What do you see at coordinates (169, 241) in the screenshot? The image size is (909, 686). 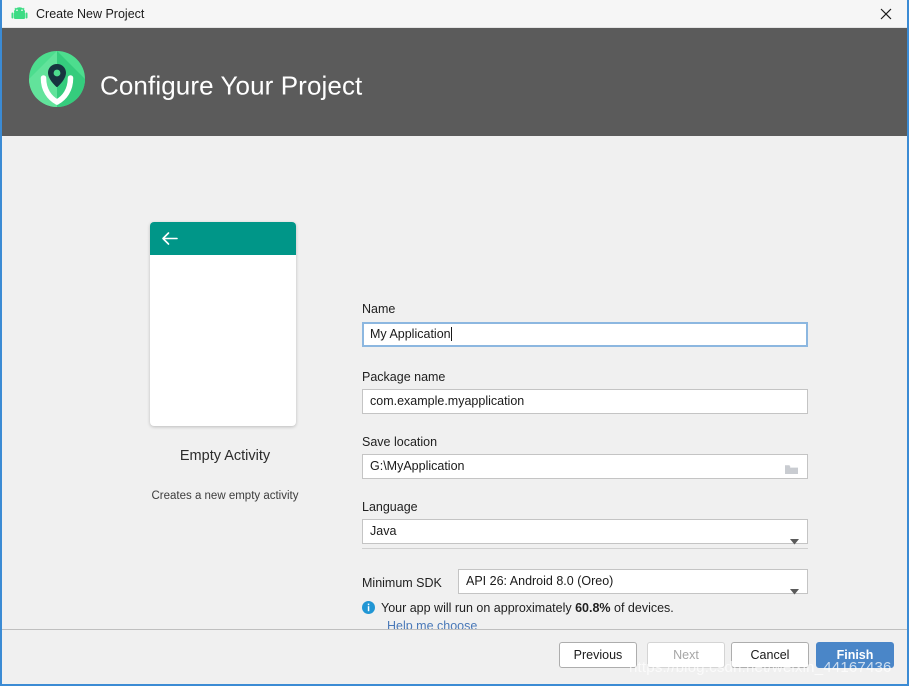 I see `arrow-left-icon` at bounding box center [169, 241].